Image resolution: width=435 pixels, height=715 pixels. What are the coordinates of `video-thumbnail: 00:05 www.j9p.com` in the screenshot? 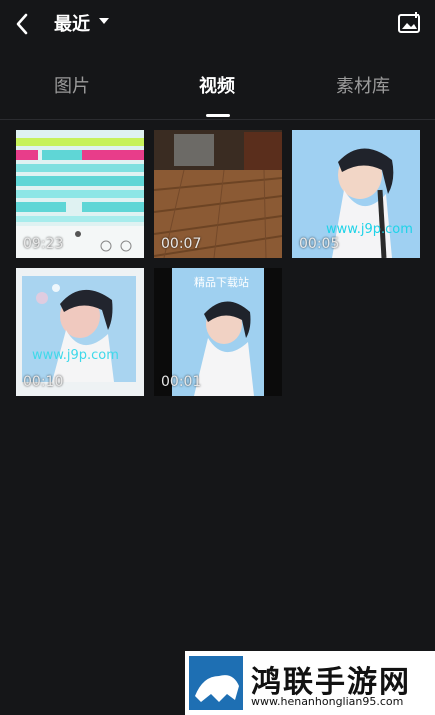 It's located at (356, 194).